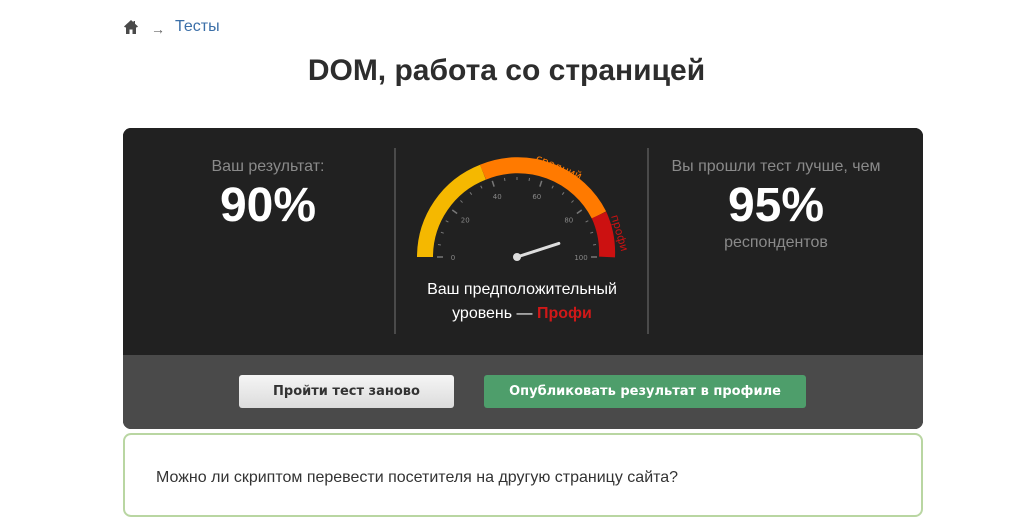 The width and height of the screenshot is (1013, 517). Describe the element at coordinates (645, 391) in the screenshot. I see `publish-result-button: Опубликовать результат в профиле` at that location.